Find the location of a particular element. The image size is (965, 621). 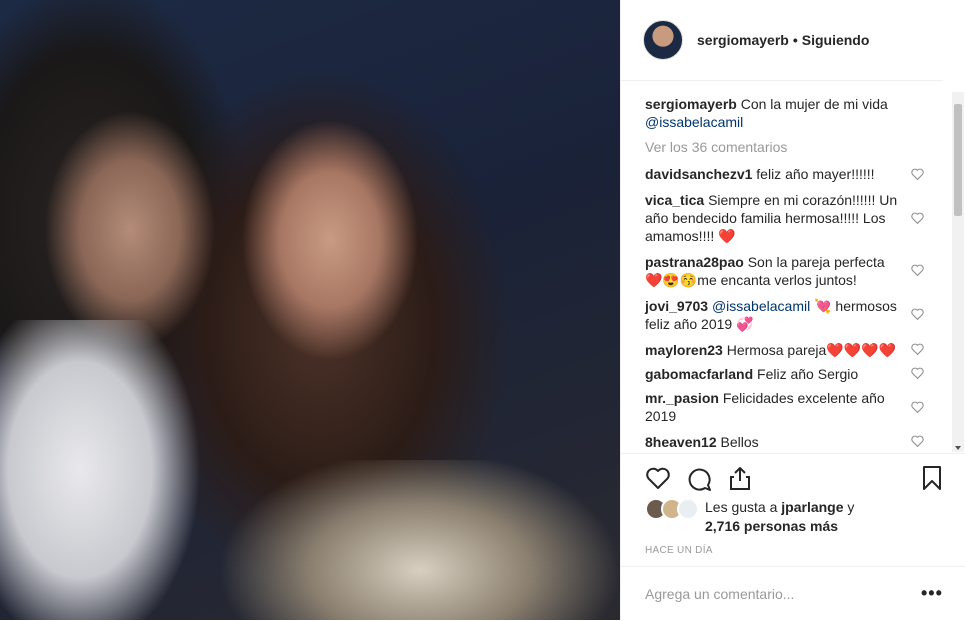

scrollbar-thumb is located at coordinates (958, 160).